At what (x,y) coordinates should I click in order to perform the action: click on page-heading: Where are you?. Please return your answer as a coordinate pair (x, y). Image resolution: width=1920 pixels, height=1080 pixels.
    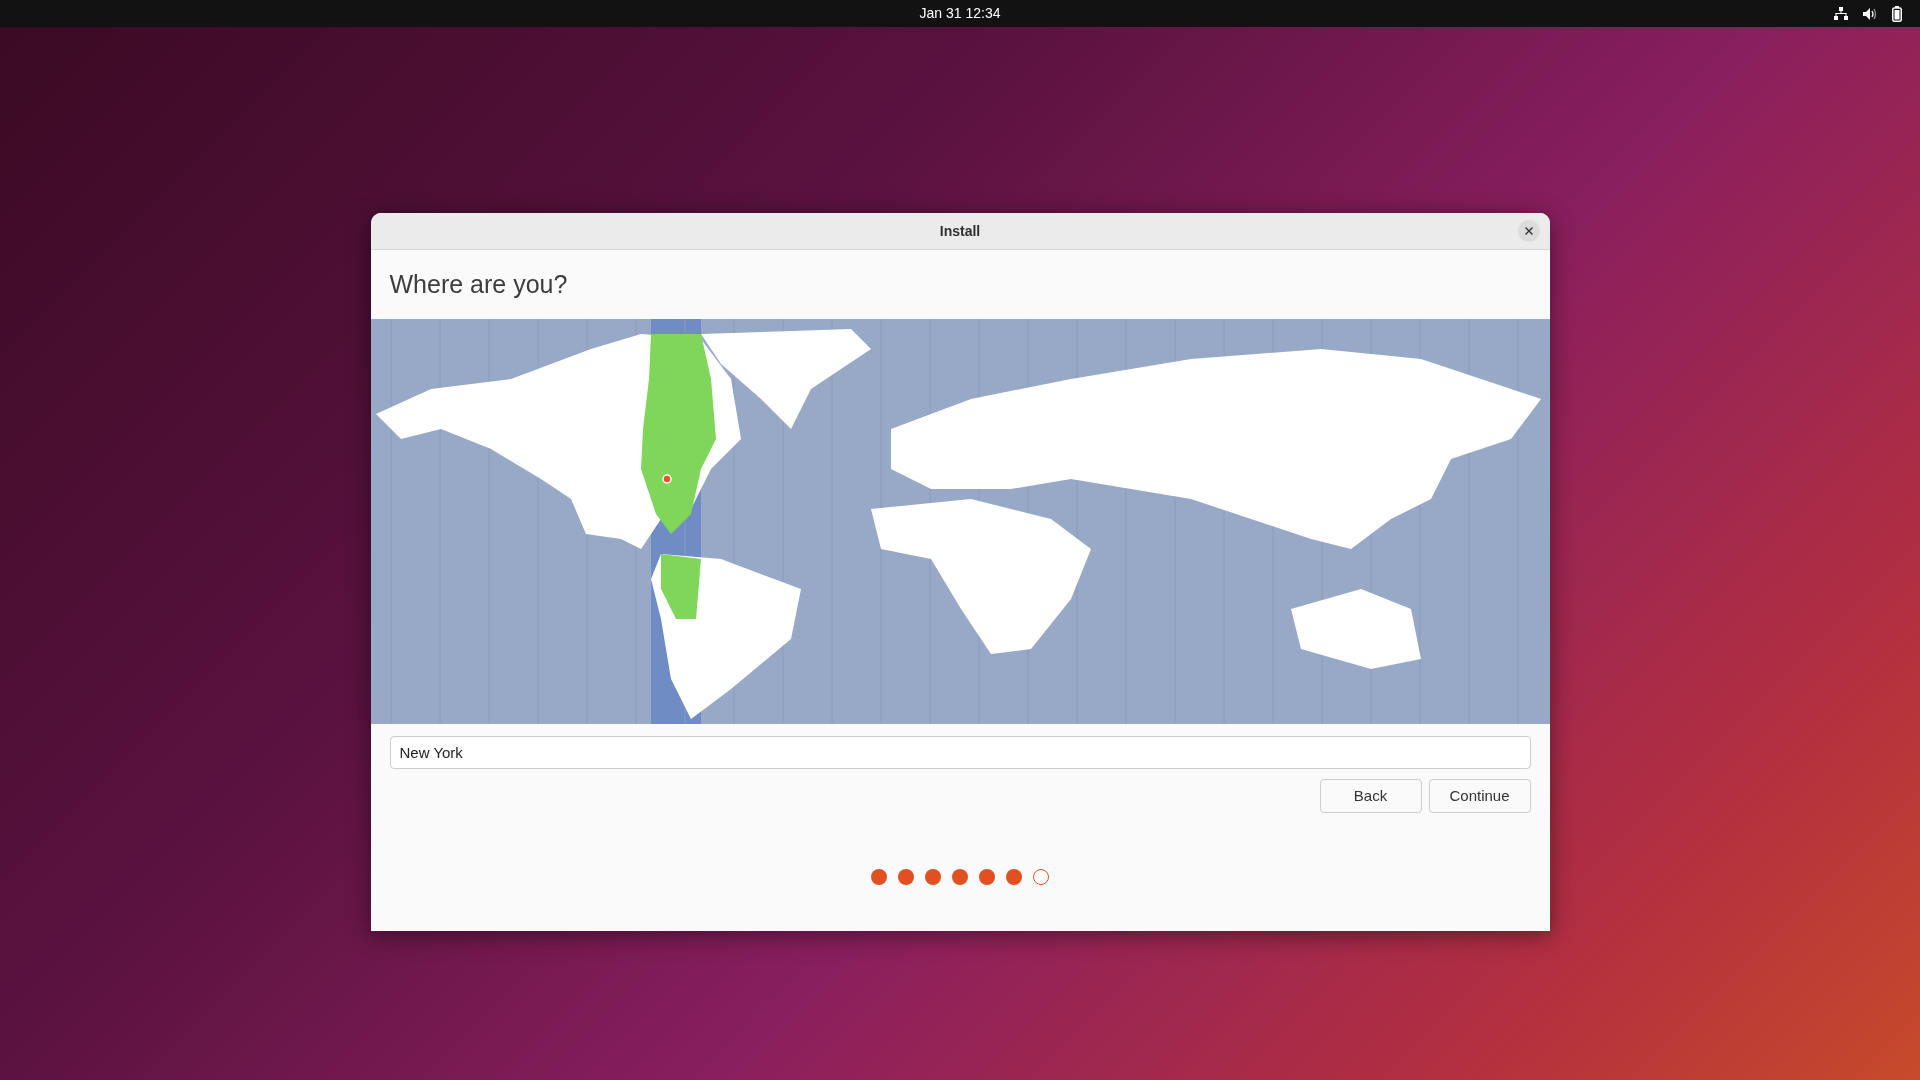
    Looking at the image, I should click on (478, 284).